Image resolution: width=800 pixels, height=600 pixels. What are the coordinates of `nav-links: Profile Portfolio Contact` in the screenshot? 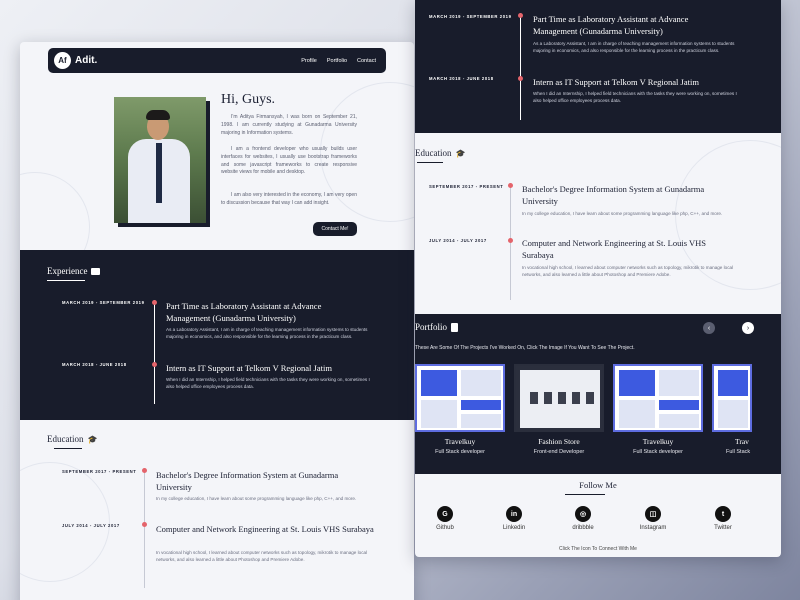 It's located at (340, 61).